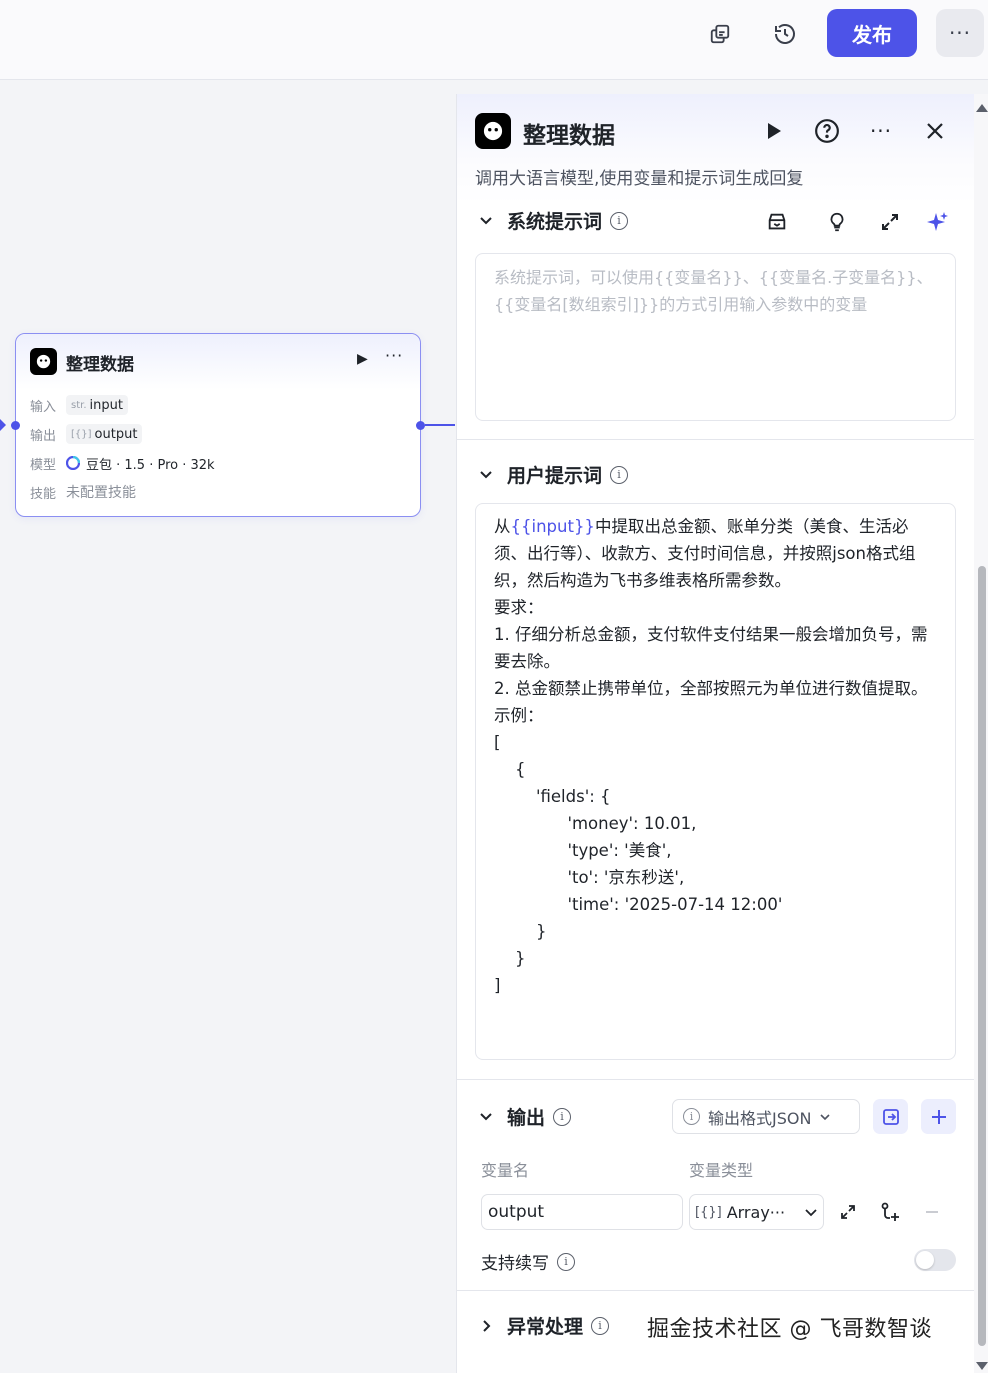 Image resolution: width=988 pixels, height=1373 pixels. Describe the element at coordinates (789, 1329) in the screenshot. I see `watermark: 掘金技术社区 @ 飞哥数智谈` at that location.